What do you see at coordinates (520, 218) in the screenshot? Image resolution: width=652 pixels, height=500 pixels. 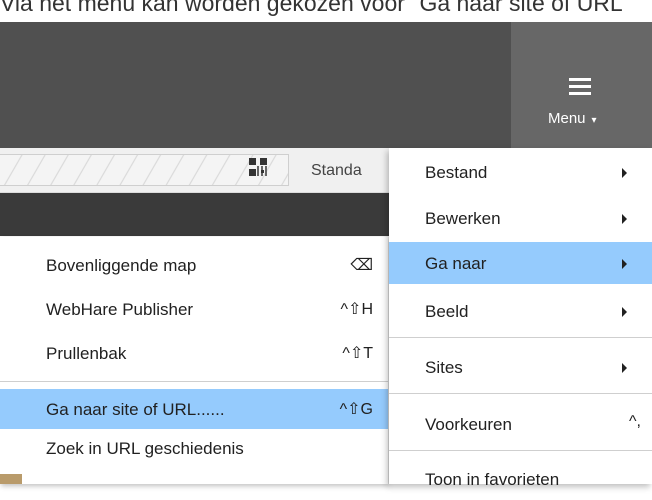 I see `menu-item-edit: Bewerken` at bounding box center [520, 218].